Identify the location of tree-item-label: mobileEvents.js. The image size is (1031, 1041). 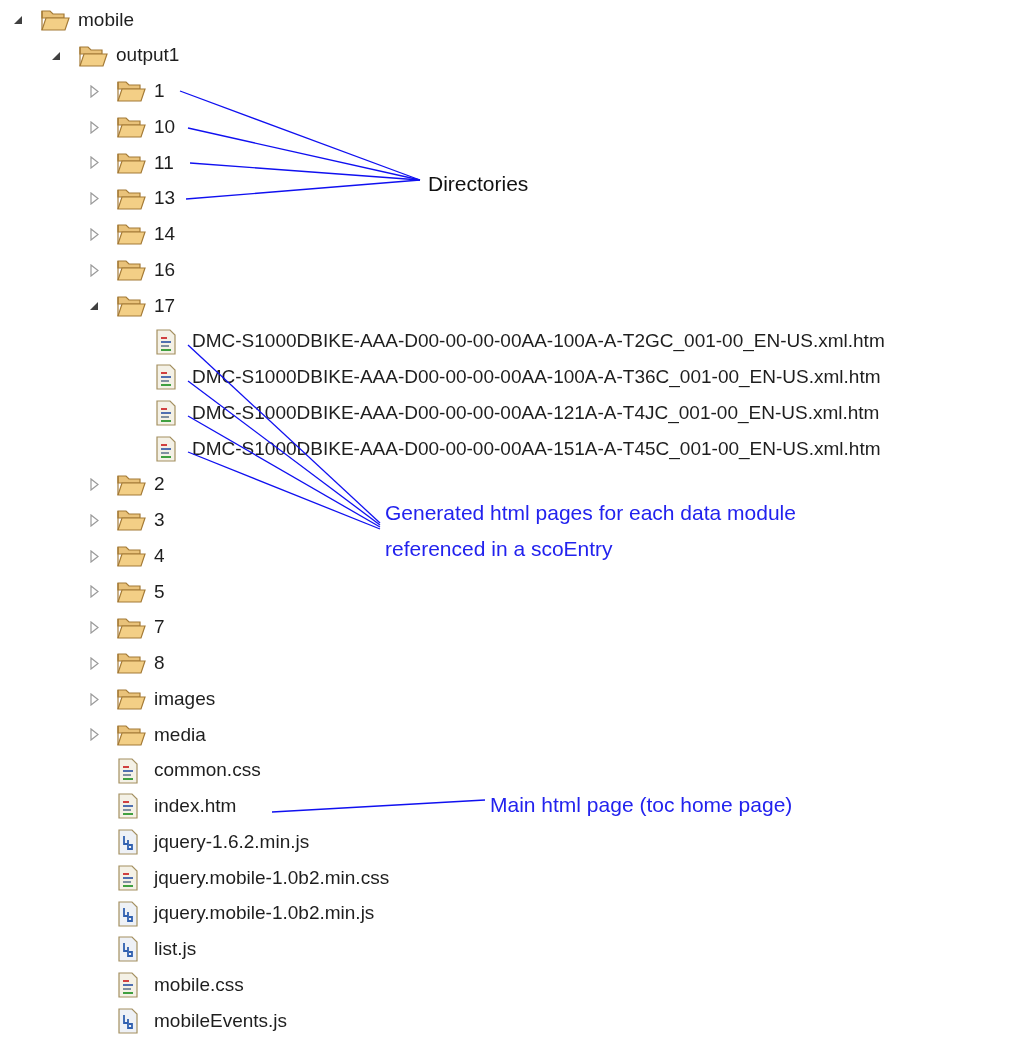
(221, 1021).